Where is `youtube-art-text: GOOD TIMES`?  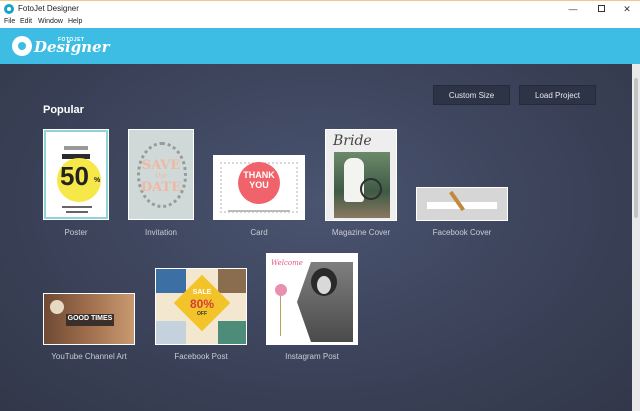 youtube-art-text: GOOD TIMES is located at coordinates (90, 318).